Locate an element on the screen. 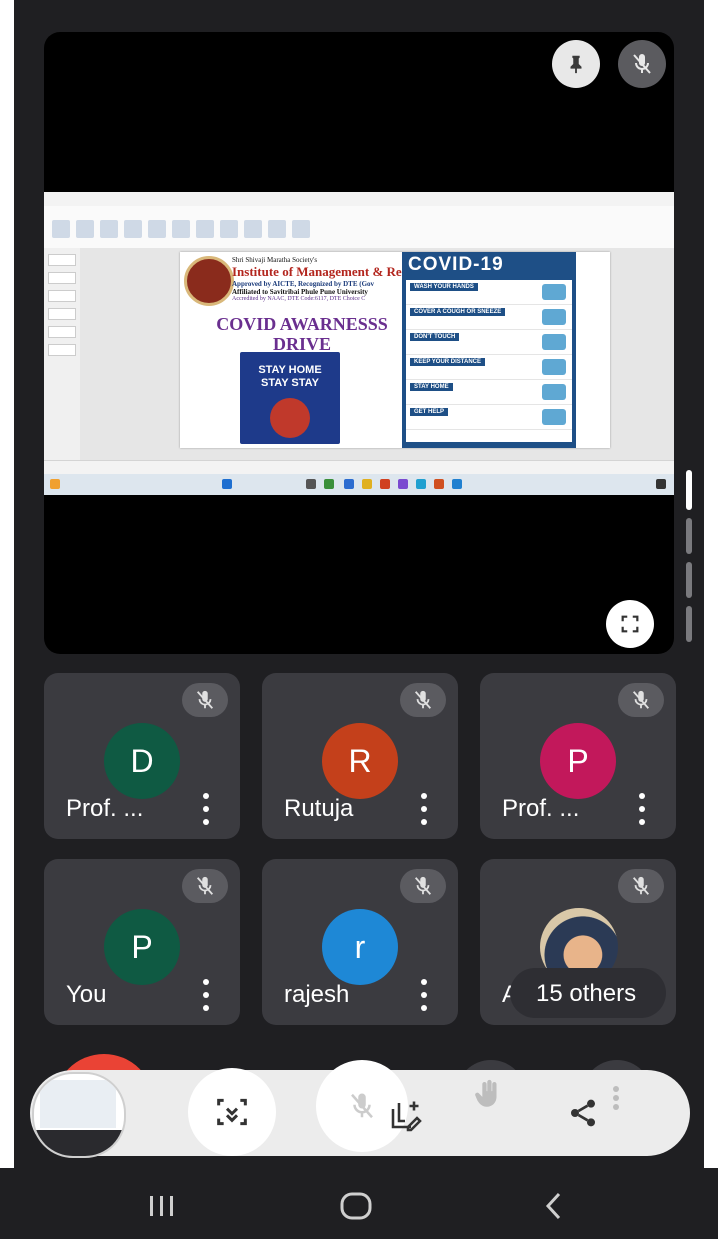 This screenshot has height=1239, width=718. covid-item: WASH YOUR HANDS is located at coordinates (489, 292).